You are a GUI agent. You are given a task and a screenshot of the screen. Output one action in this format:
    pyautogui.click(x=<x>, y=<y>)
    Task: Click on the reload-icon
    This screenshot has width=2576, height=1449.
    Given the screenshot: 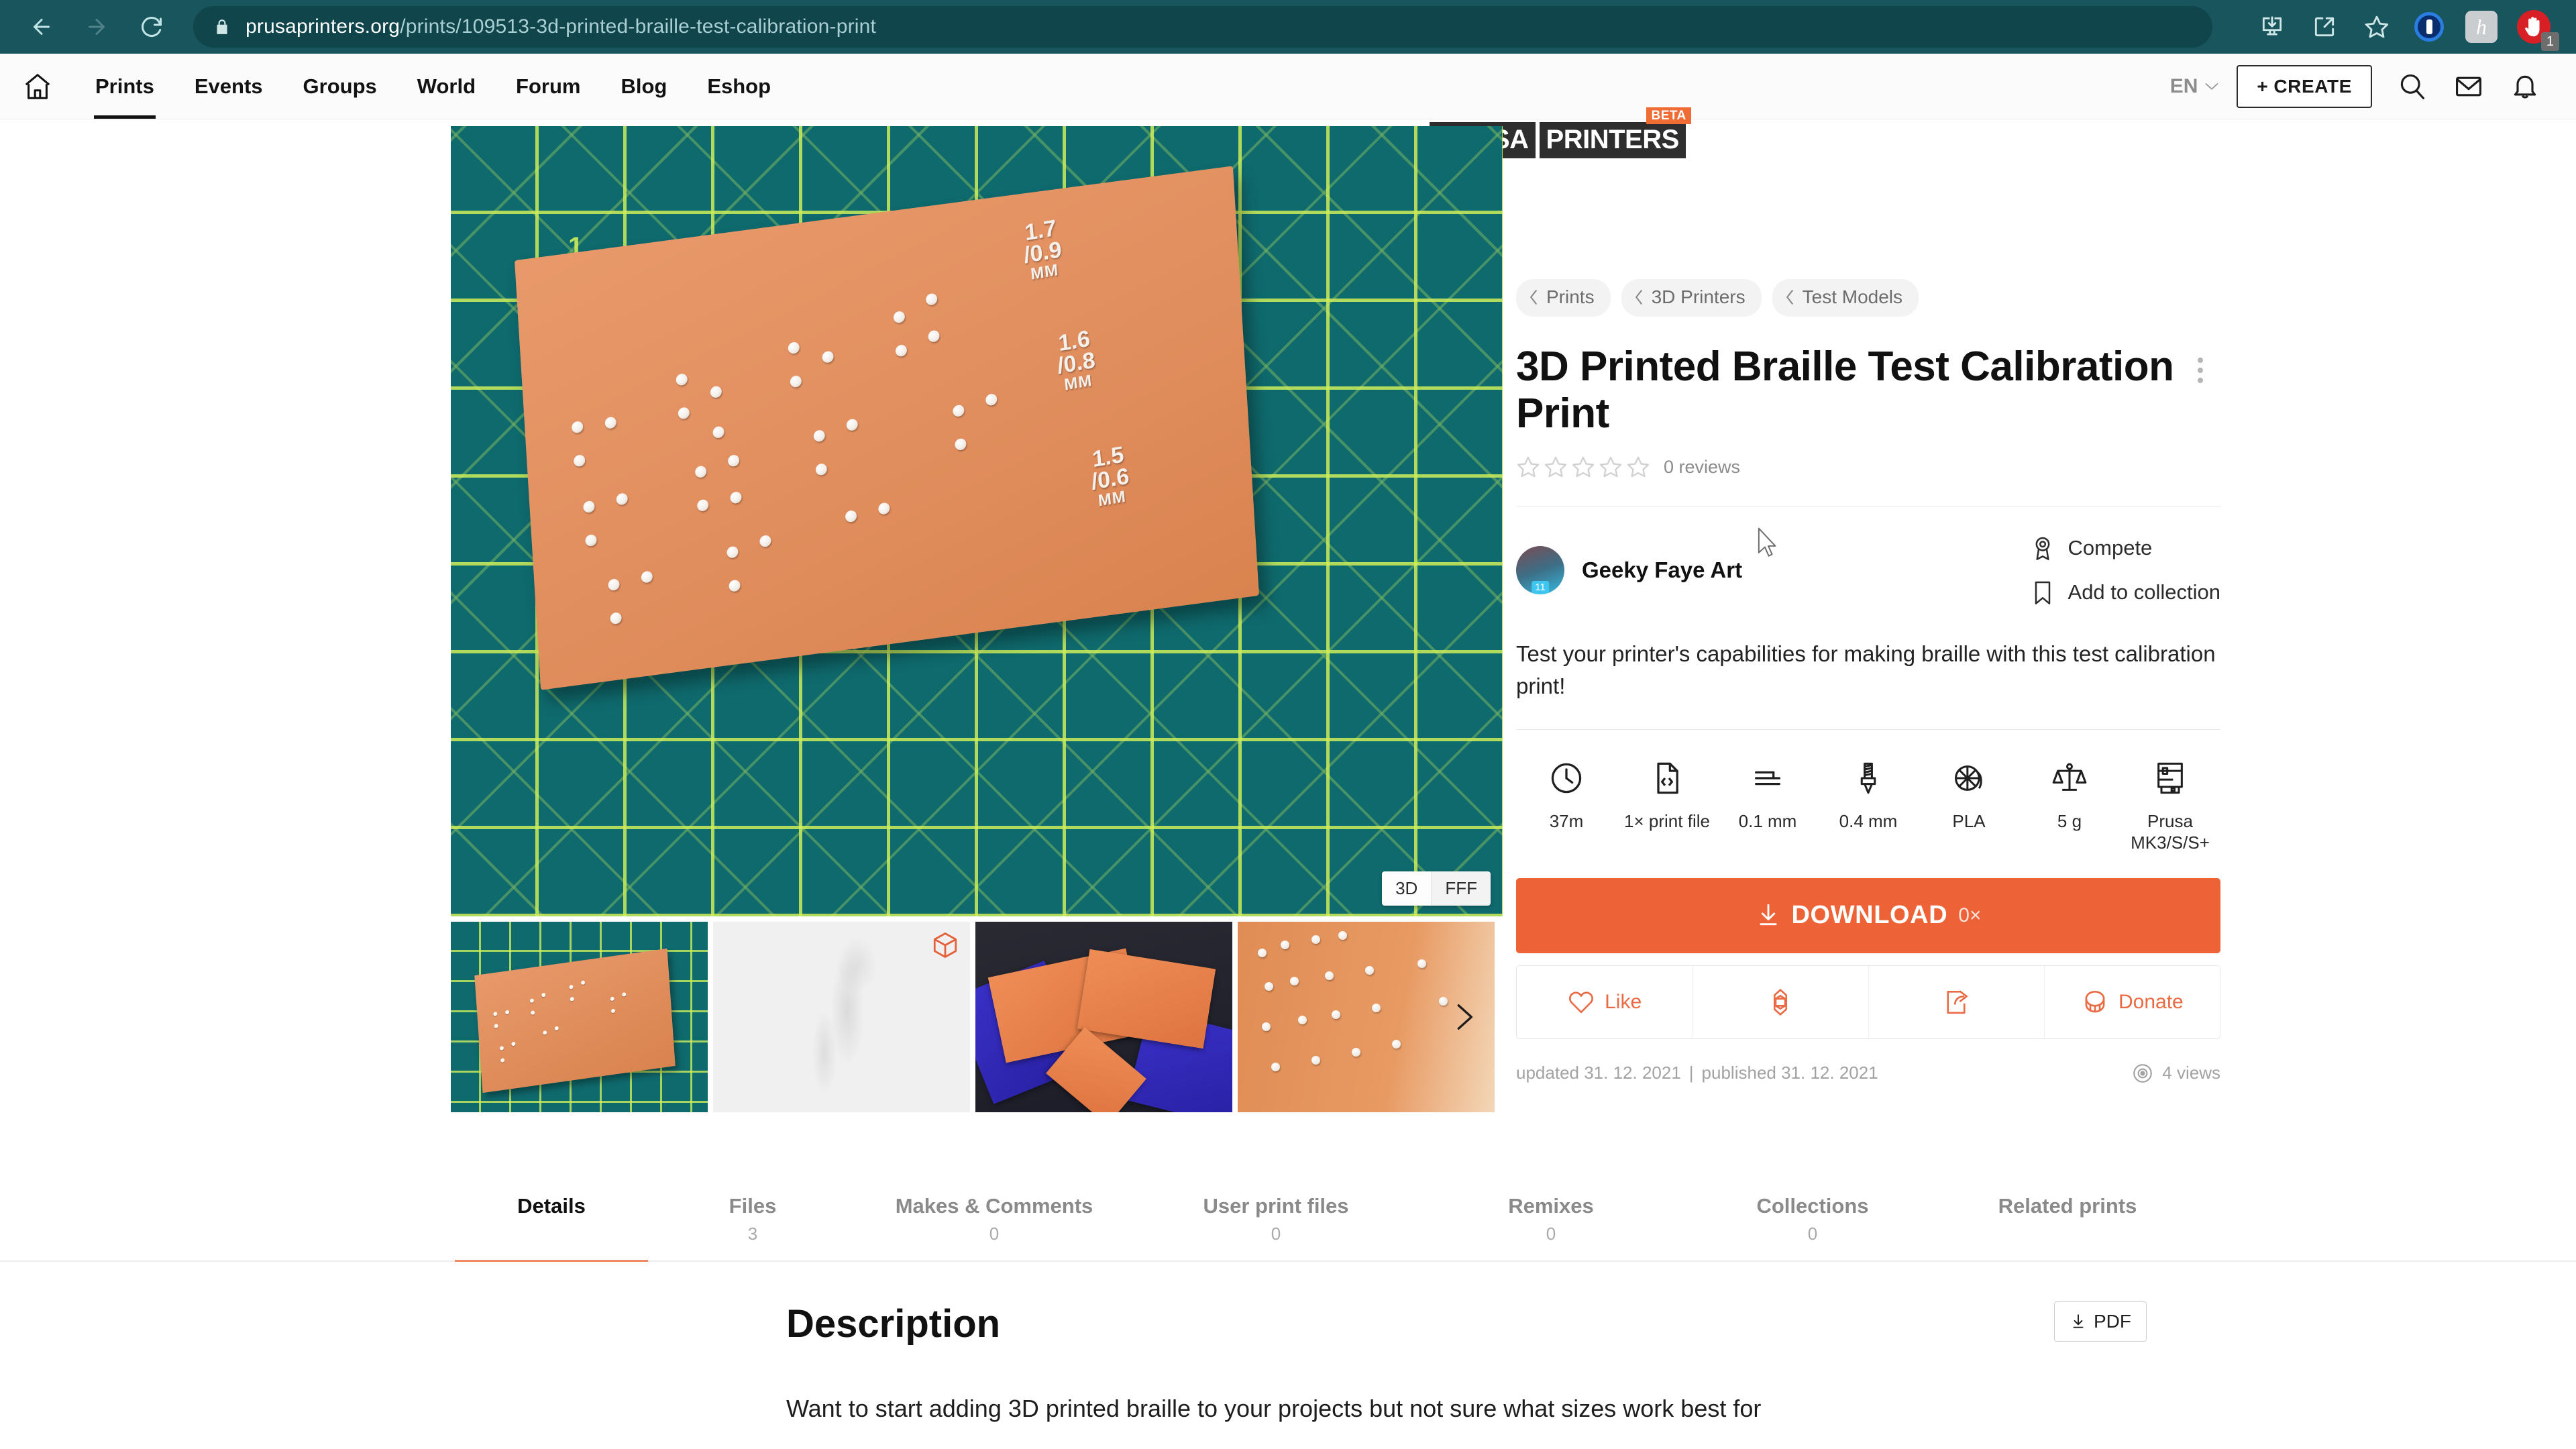 What is the action you would take?
    pyautogui.click(x=151, y=26)
    